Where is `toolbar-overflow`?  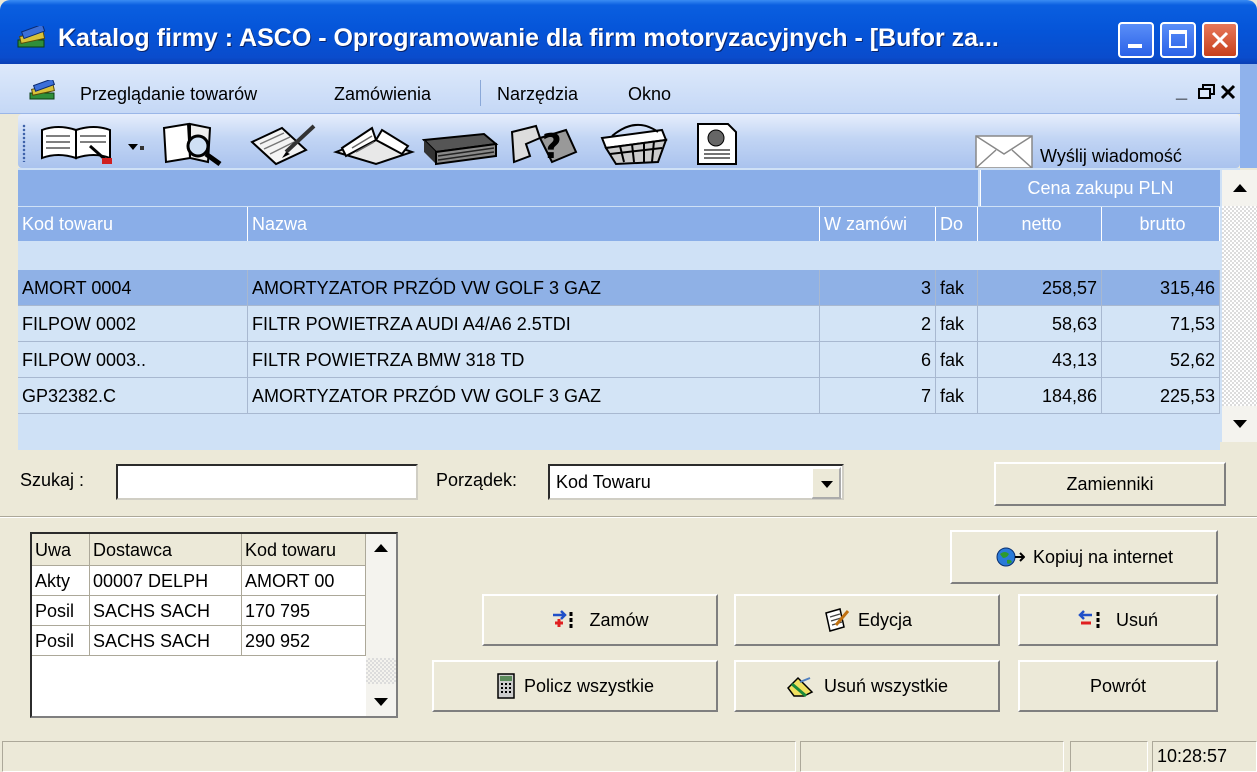
toolbar-overflow is located at coordinates (1248, 141).